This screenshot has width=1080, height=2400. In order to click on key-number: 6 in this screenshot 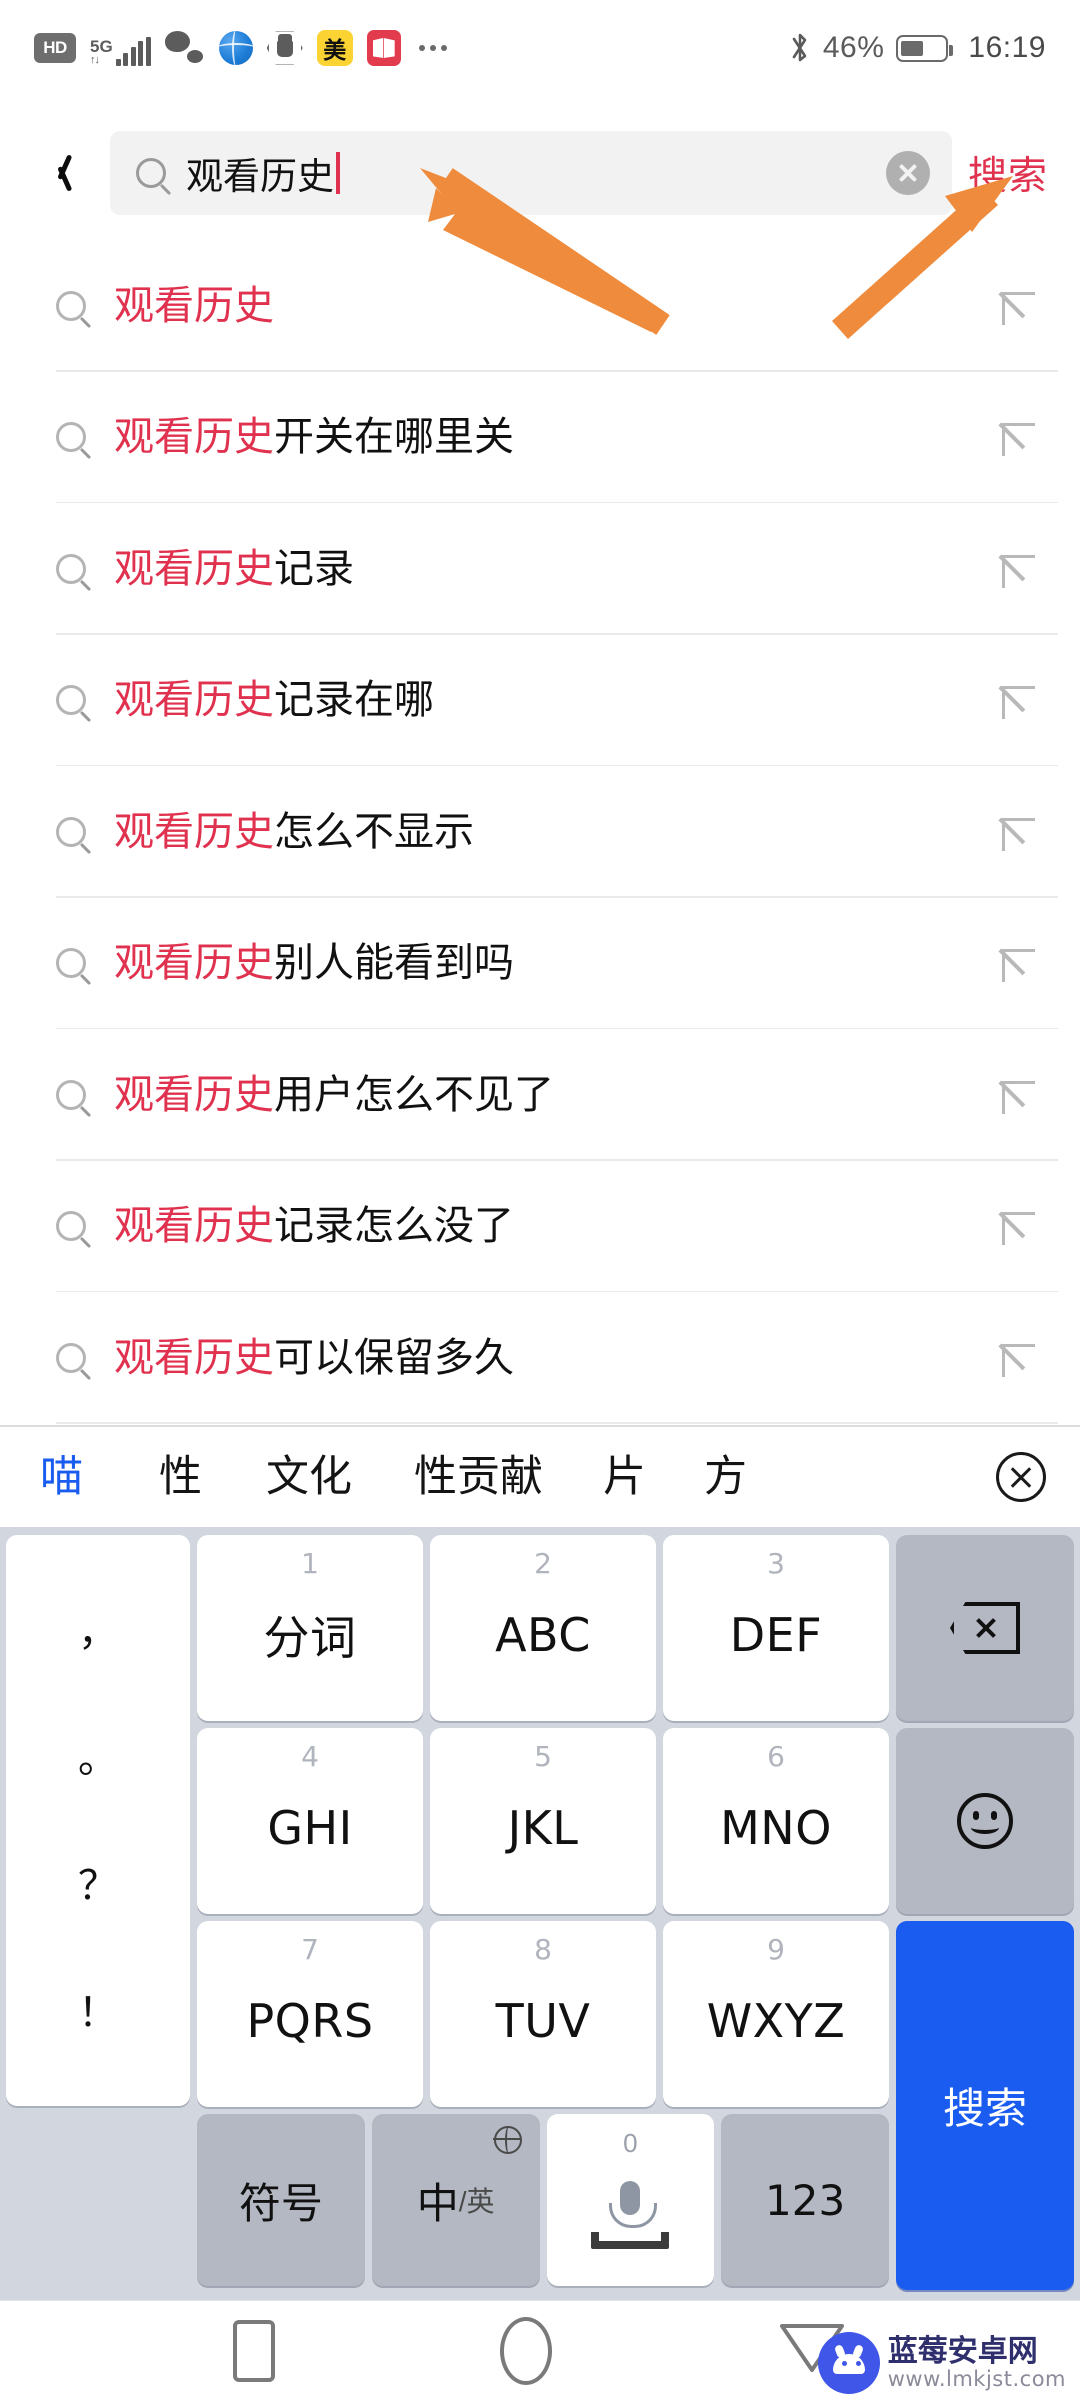, I will do `click(776, 1756)`.